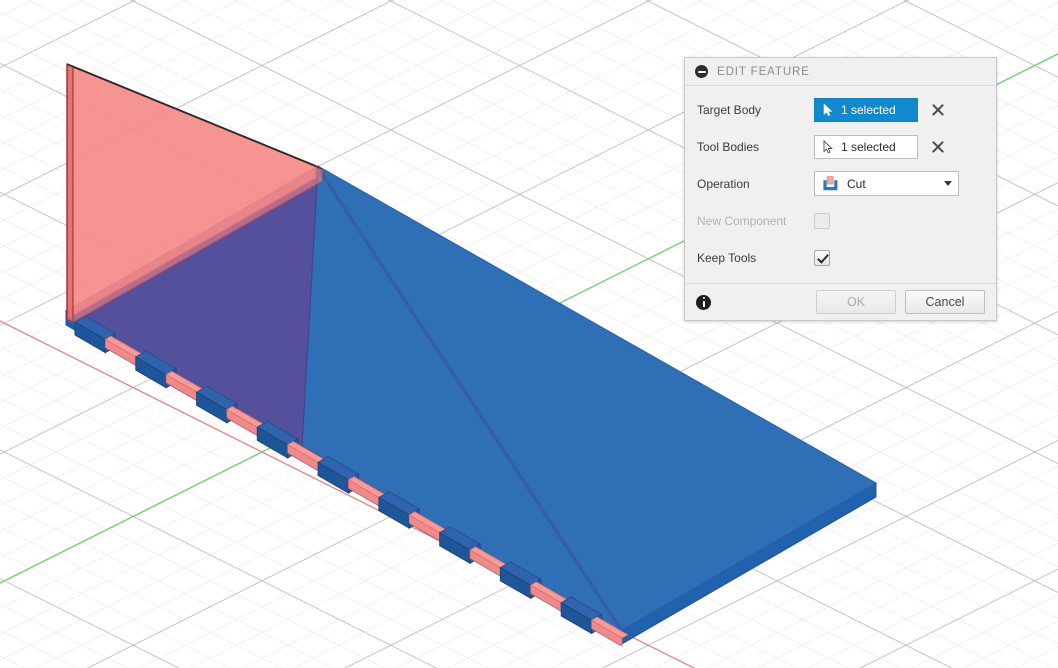 The height and width of the screenshot is (668, 1058). What do you see at coordinates (729, 109) in the screenshot?
I see `target-body-label: Target Body` at bounding box center [729, 109].